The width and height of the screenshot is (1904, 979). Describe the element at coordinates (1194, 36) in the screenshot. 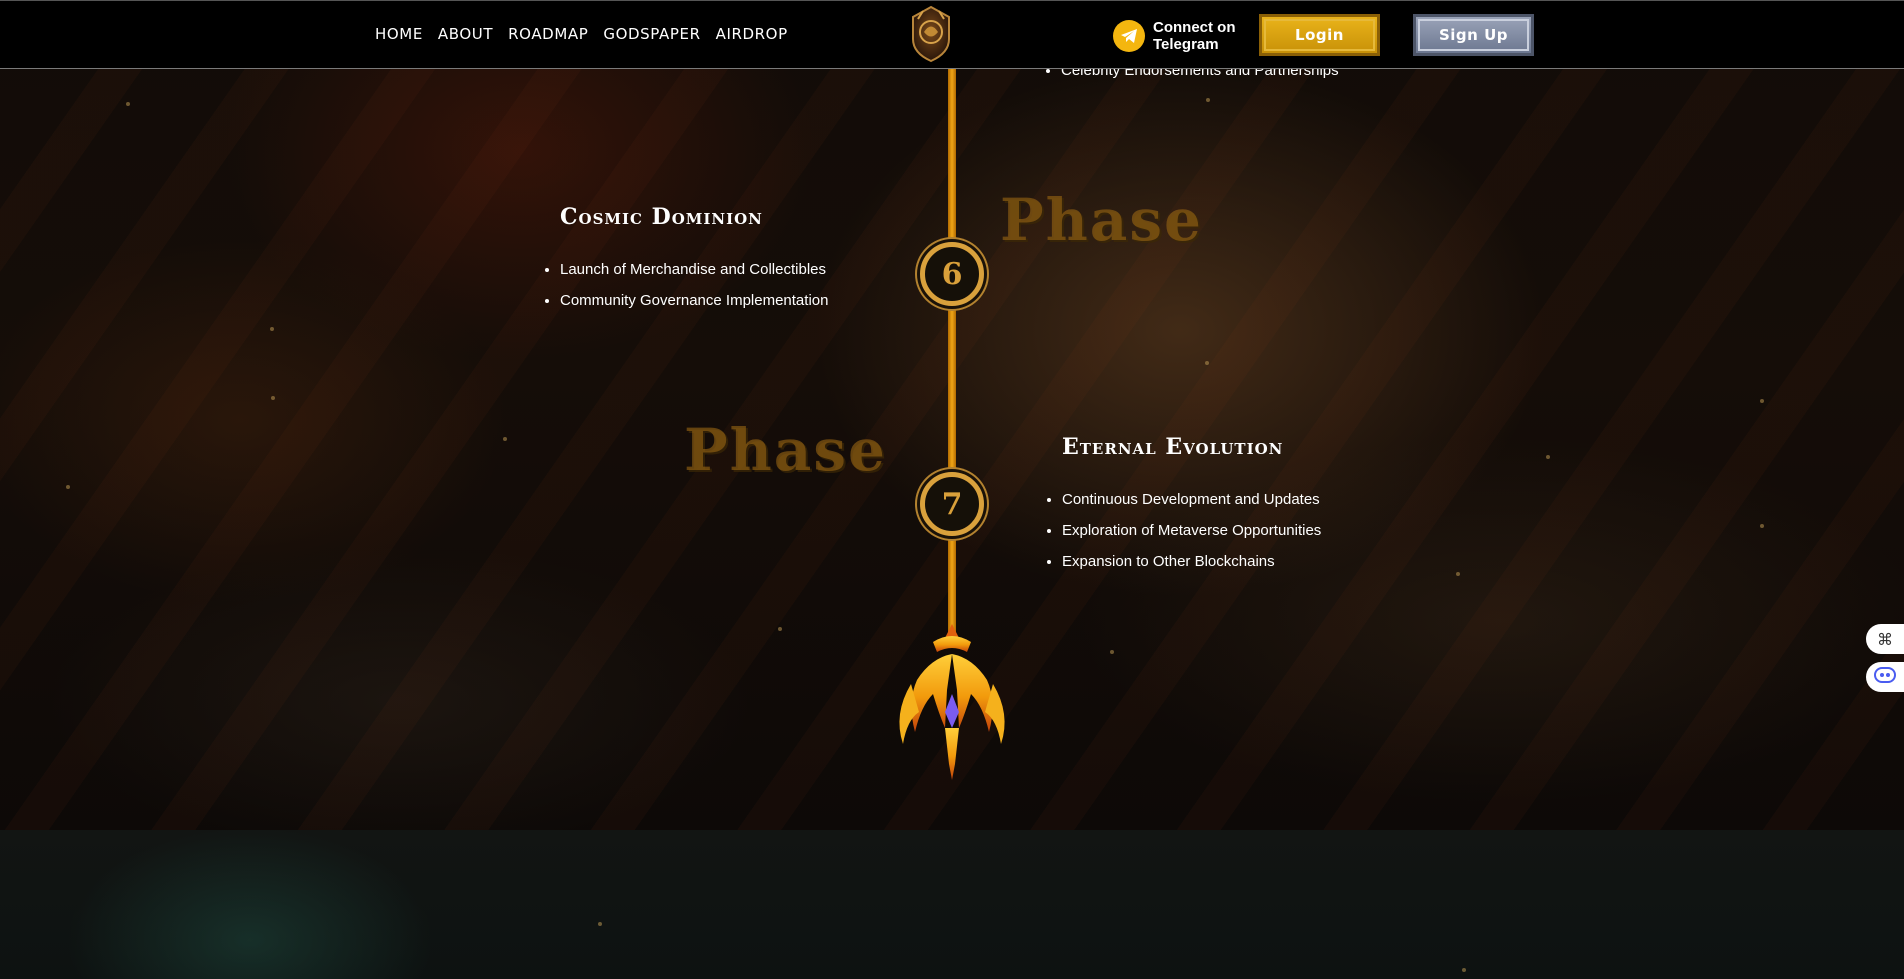

I see `telegram-label: Connect on Telegram` at that location.